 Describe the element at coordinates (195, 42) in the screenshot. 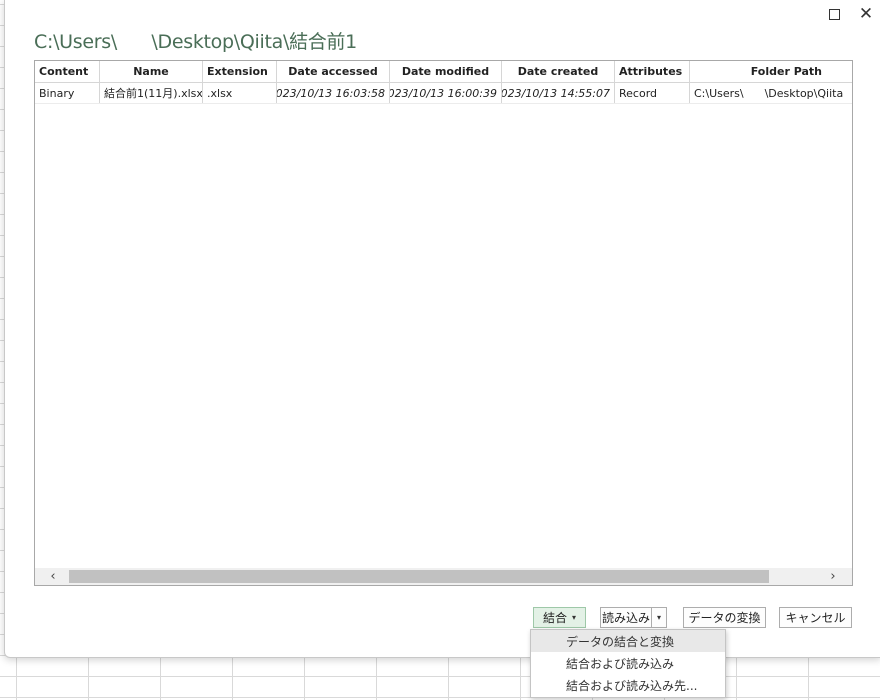

I see `folder-path-title: C:\Users\ \Desktop\Qiita\結合前1` at that location.